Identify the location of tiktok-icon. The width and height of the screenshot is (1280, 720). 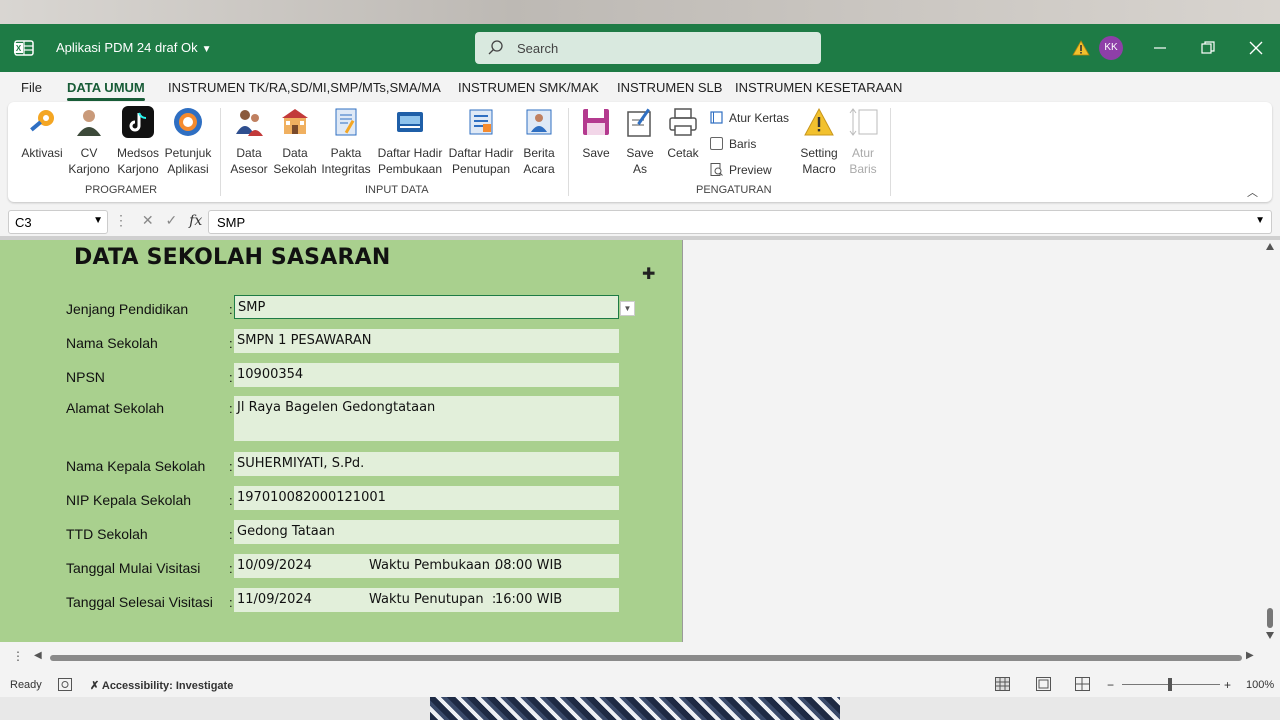
(138, 122).